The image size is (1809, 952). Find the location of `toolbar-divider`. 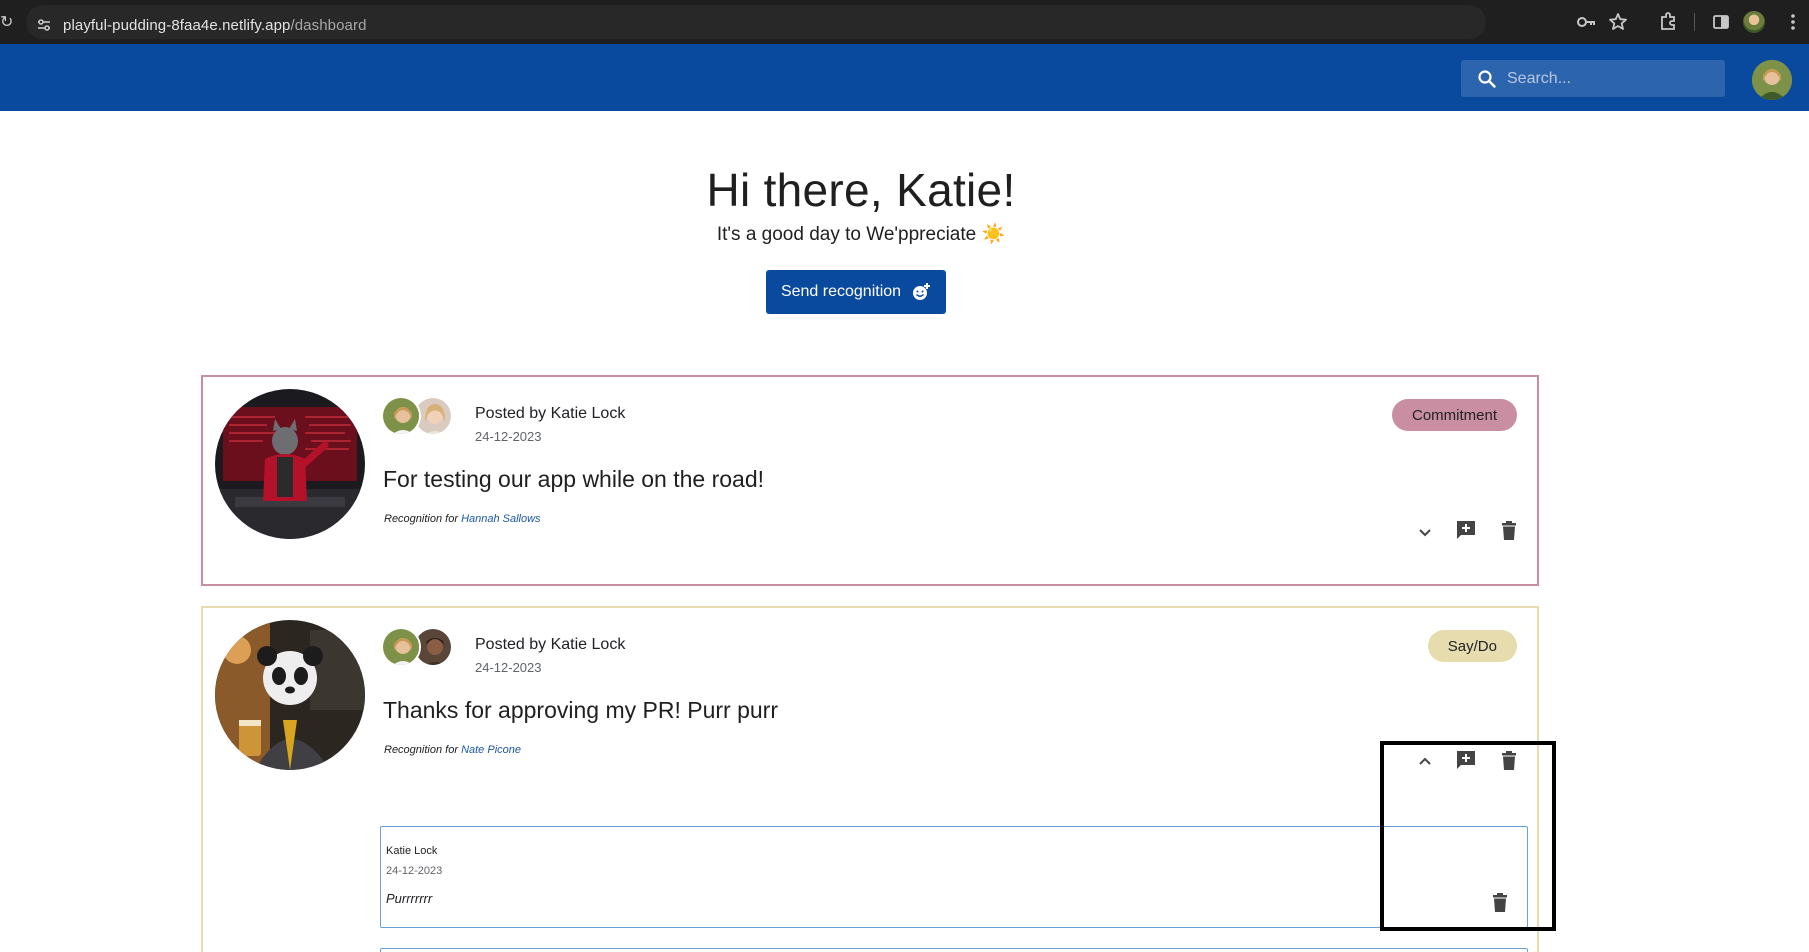

toolbar-divider is located at coordinates (1694, 22).